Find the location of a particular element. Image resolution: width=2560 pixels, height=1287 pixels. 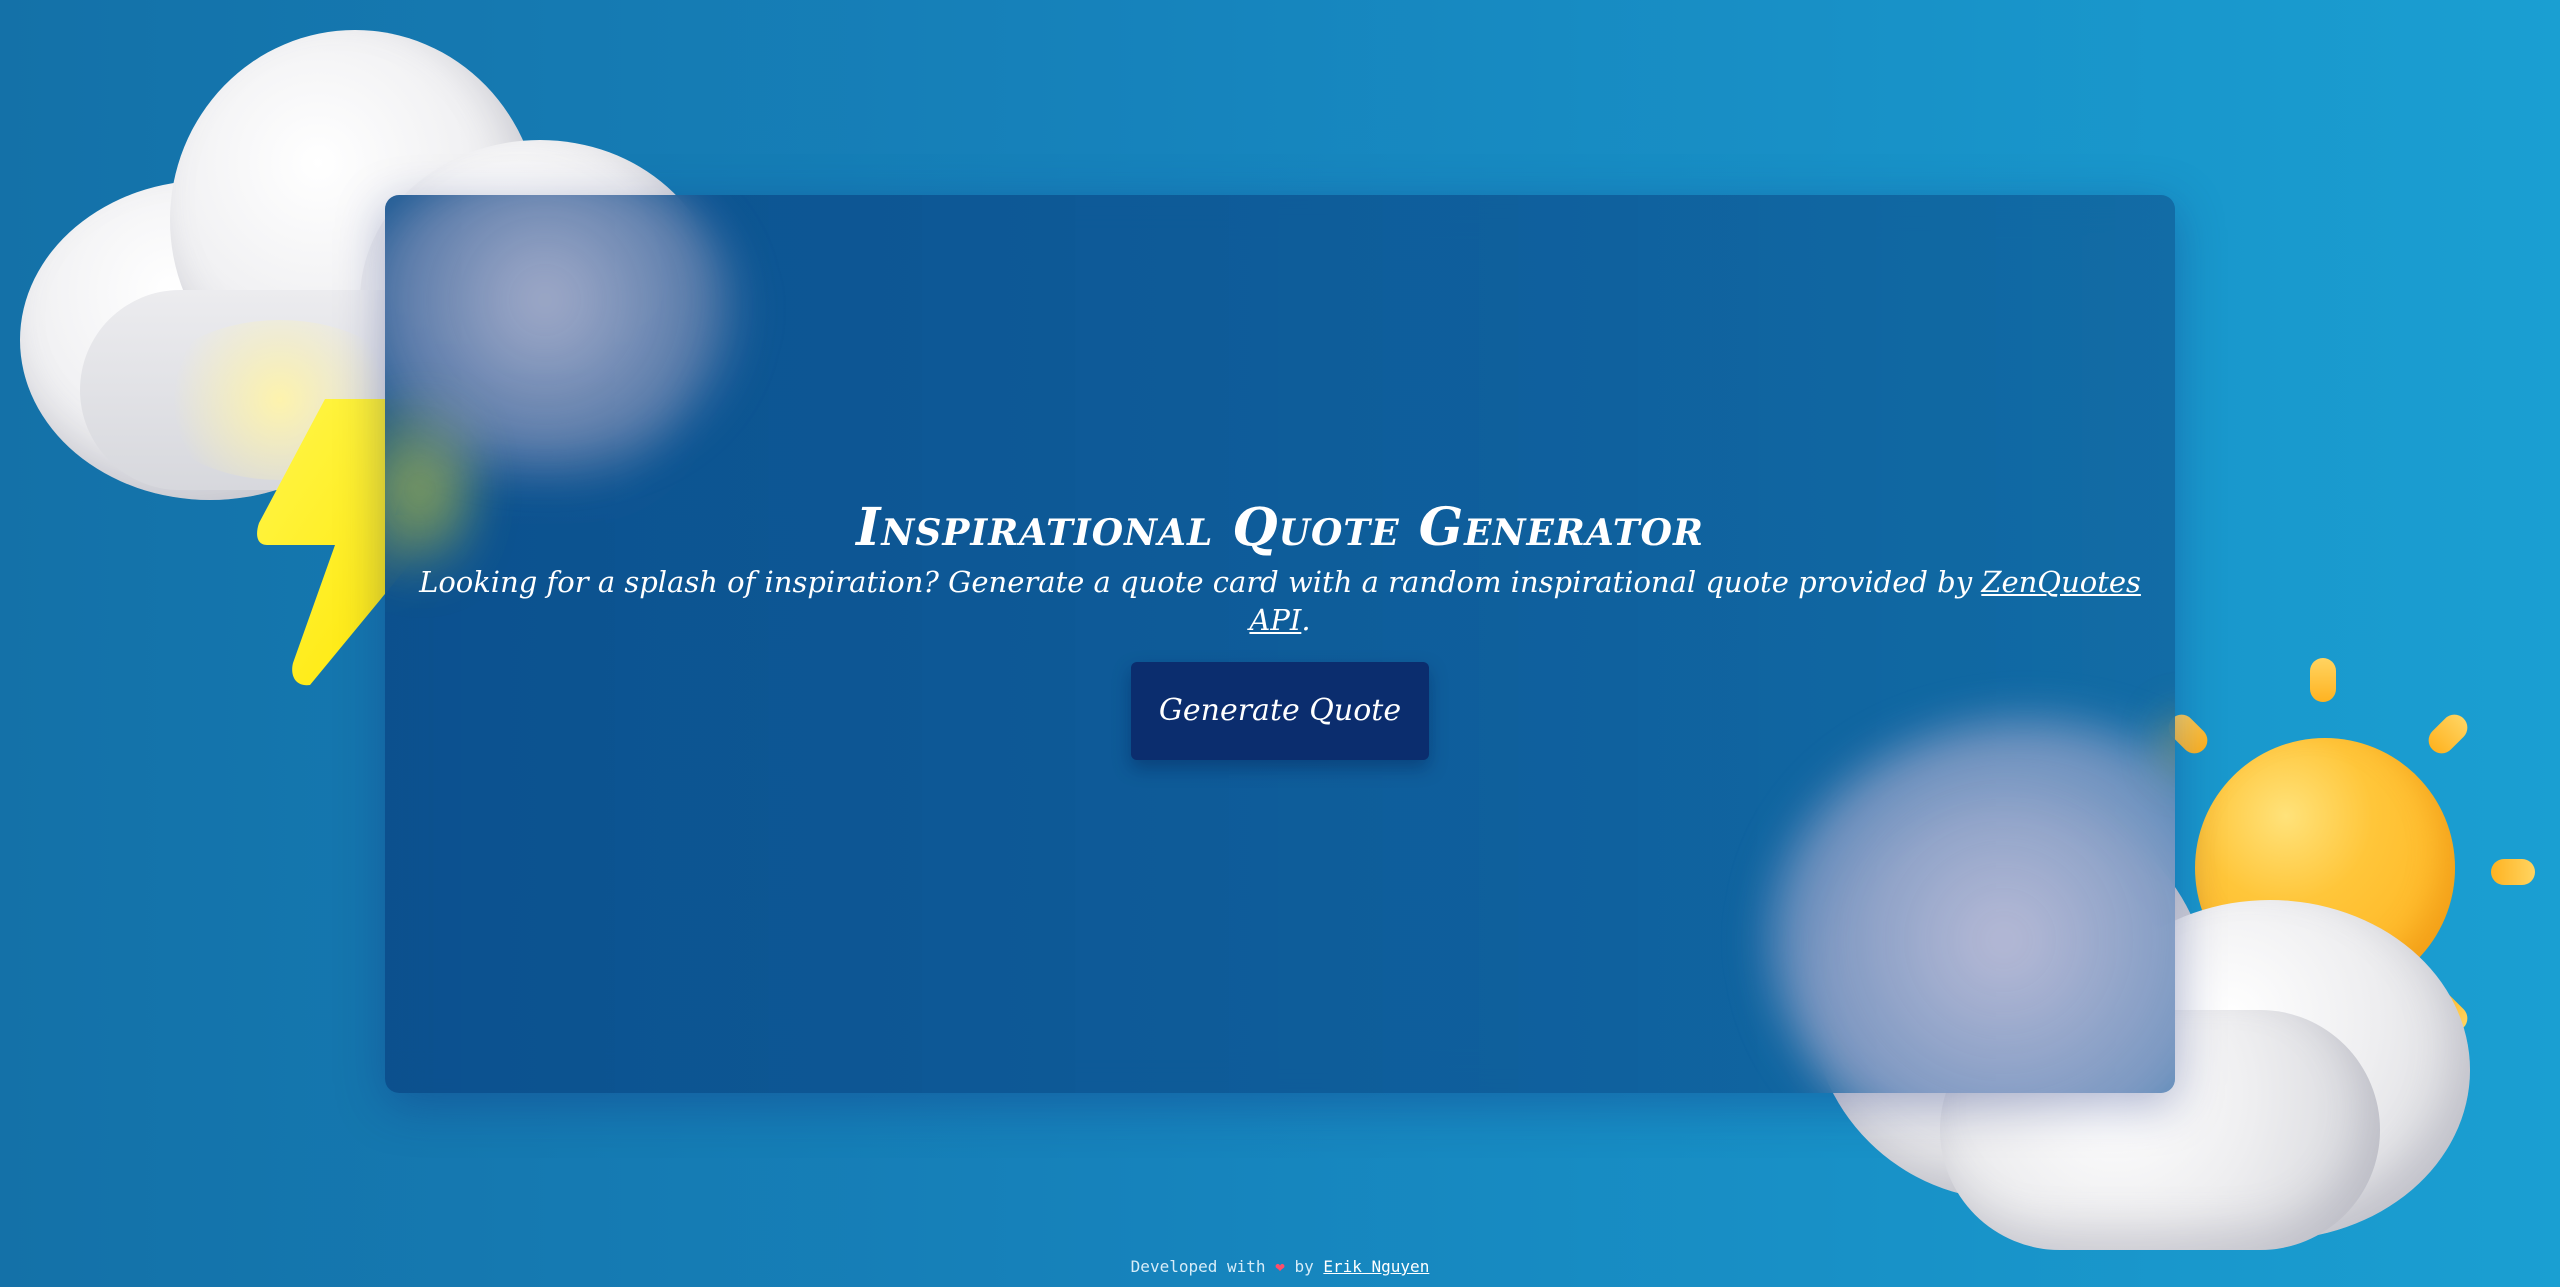

generate-quote-button: Generate Quote is located at coordinates (1280, 710).